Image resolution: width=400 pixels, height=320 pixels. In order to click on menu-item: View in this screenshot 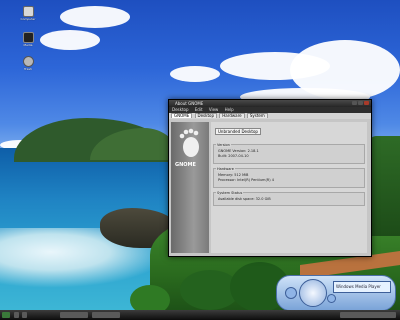, I will do `click(214, 109)`.